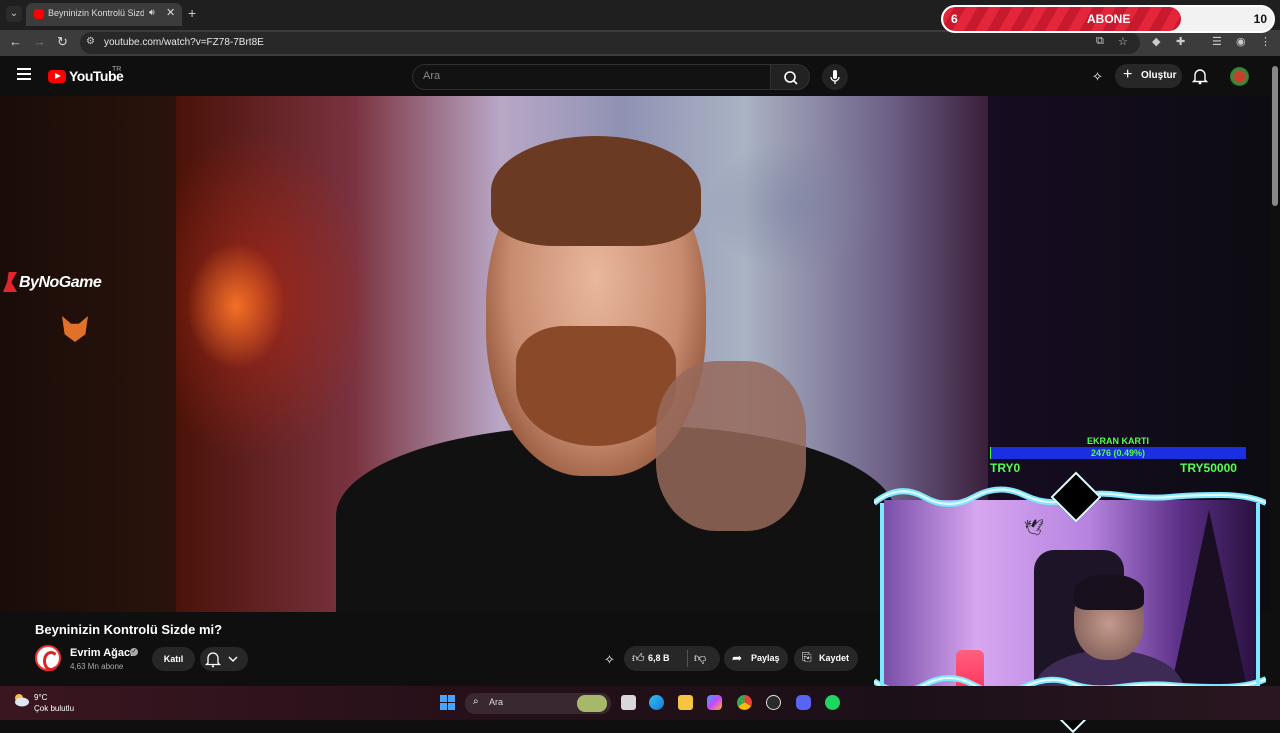  I want to click on webcam-frame-right-edge, so click(1258, 603).